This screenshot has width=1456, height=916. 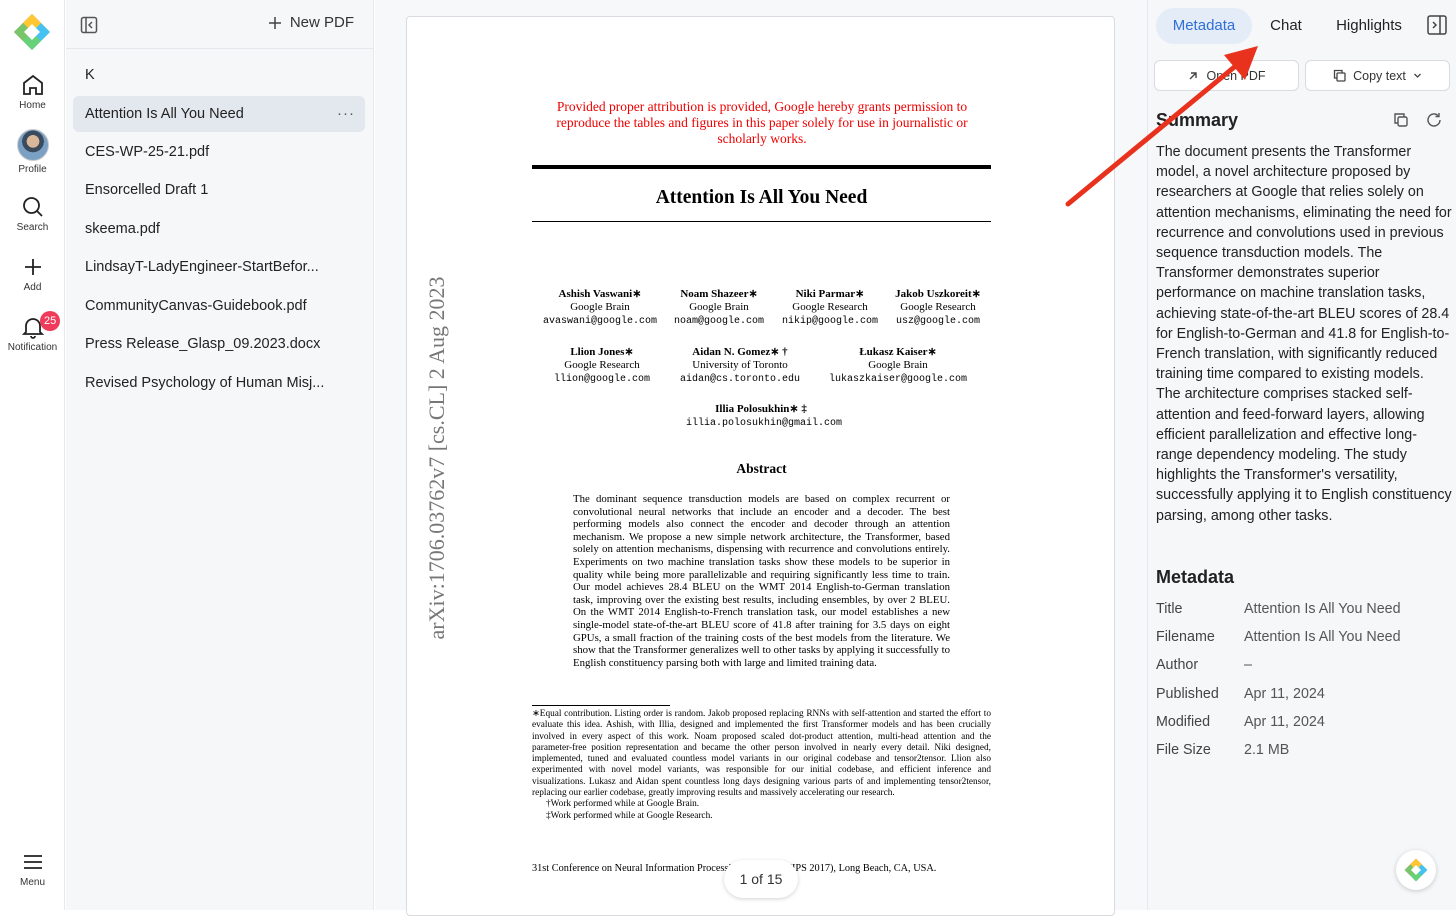 I want to click on author-email: illia.polosukhin@gmail.com, so click(x=764, y=423).